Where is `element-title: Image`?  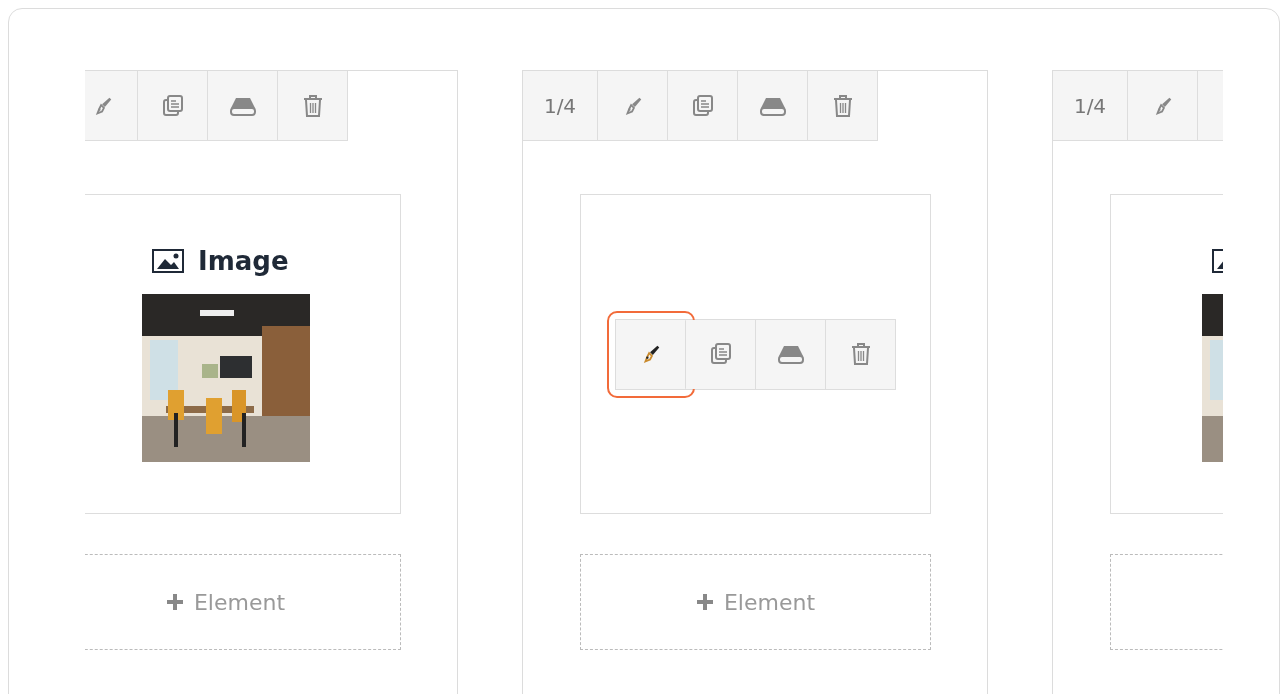 element-title: Image is located at coordinates (243, 261).